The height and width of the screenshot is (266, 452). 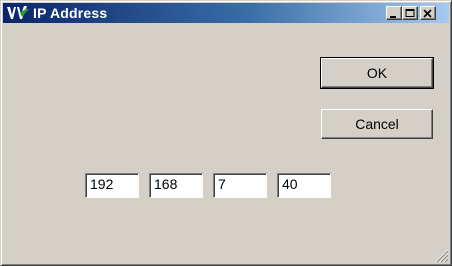 What do you see at coordinates (377, 124) in the screenshot?
I see `cancel-button: Cancel` at bounding box center [377, 124].